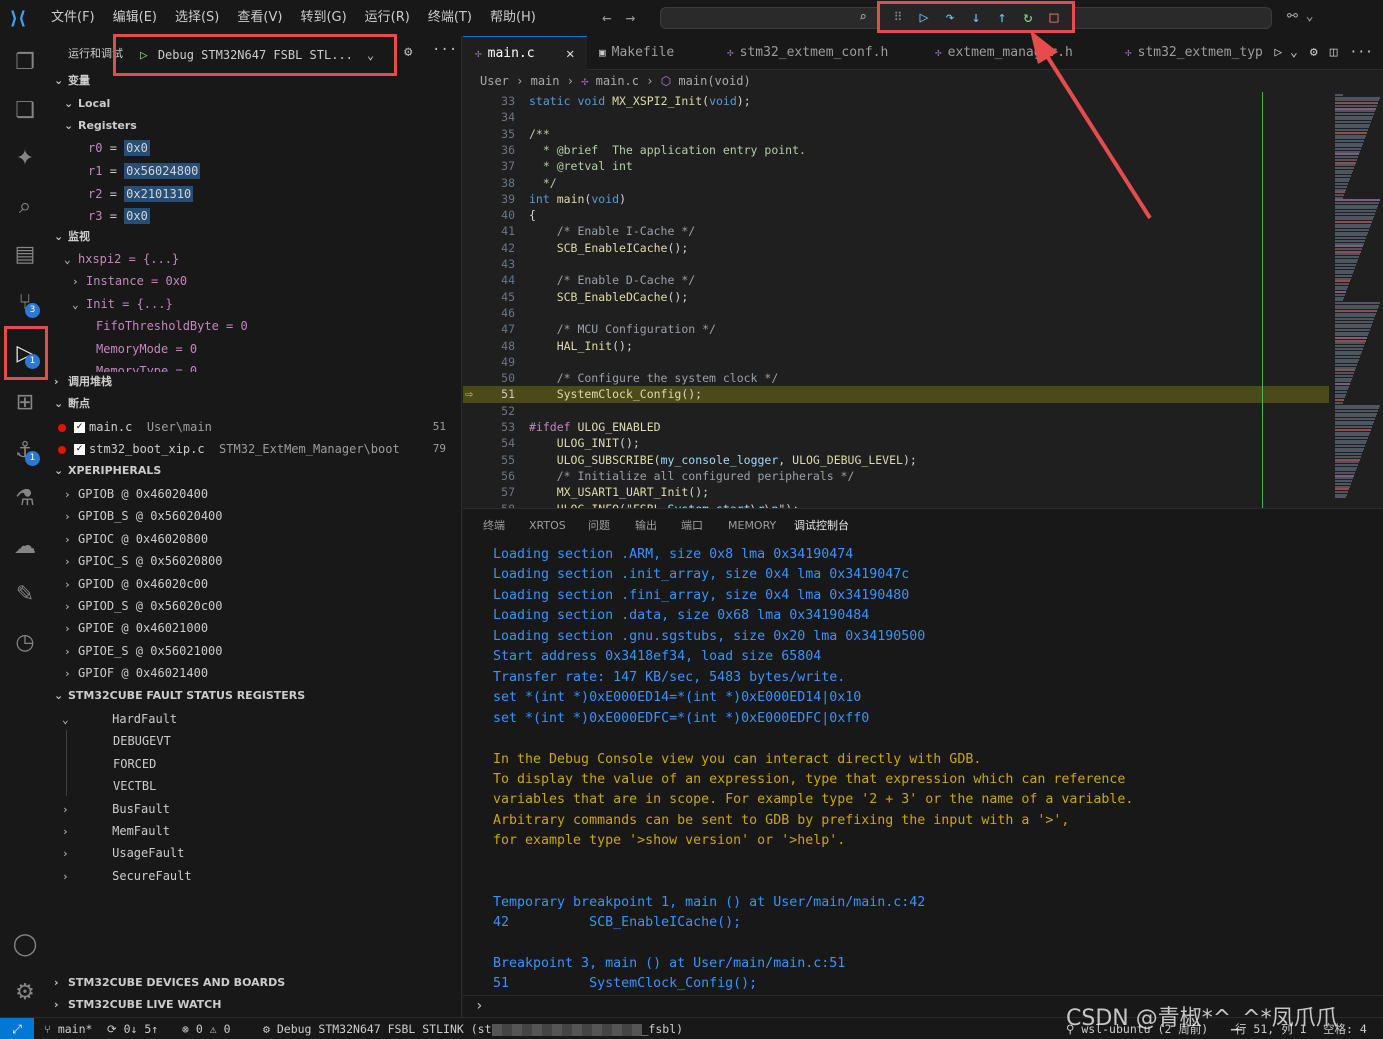 This screenshot has width=1383, height=1039. What do you see at coordinates (896, 280) in the screenshot?
I see `code-line: 44 /* Enable D-Cache */` at bounding box center [896, 280].